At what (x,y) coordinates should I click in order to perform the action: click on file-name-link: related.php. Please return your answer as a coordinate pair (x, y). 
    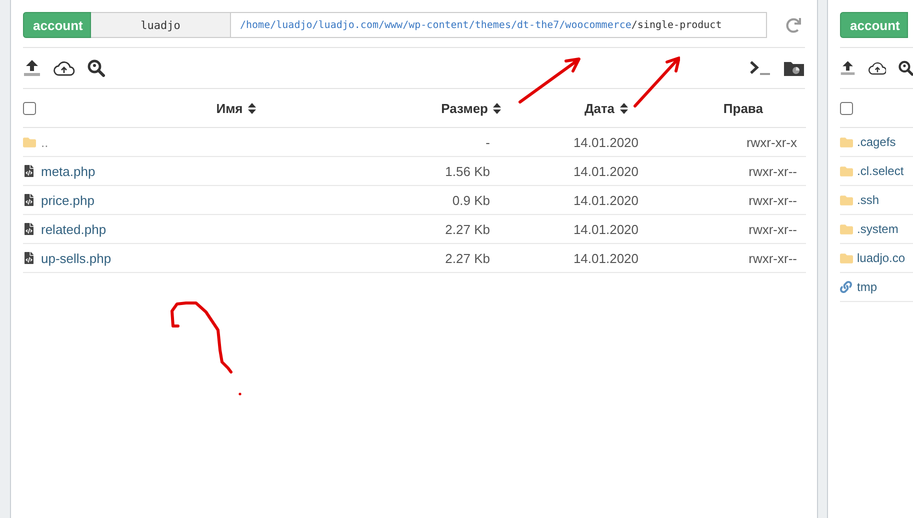
    Looking at the image, I should click on (73, 229).